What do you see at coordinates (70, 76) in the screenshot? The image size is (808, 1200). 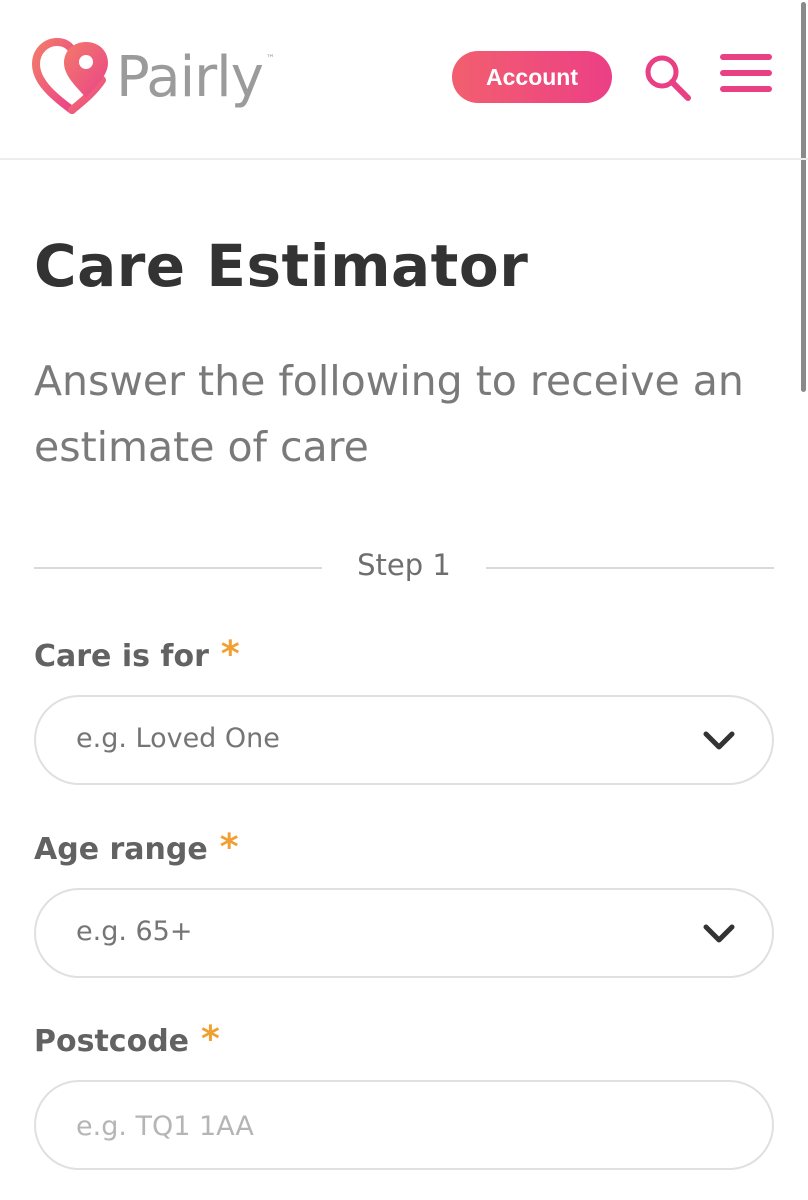 I see `pairly-logo-icon` at bounding box center [70, 76].